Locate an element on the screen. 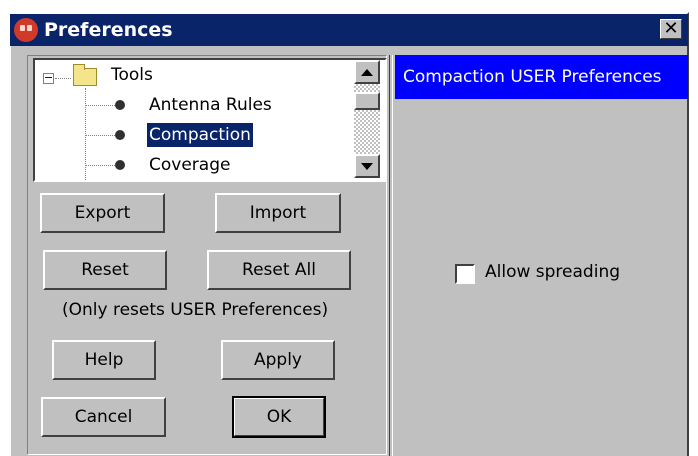 The height and width of the screenshot is (456, 698). cancel-button: Cancel is located at coordinates (103, 417).